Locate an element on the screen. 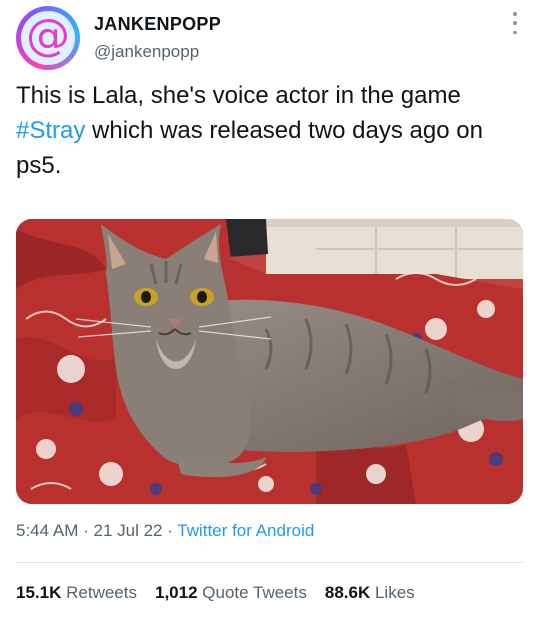 The width and height of the screenshot is (540, 619). retweets-count: 15.1K is located at coordinates (39, 592).